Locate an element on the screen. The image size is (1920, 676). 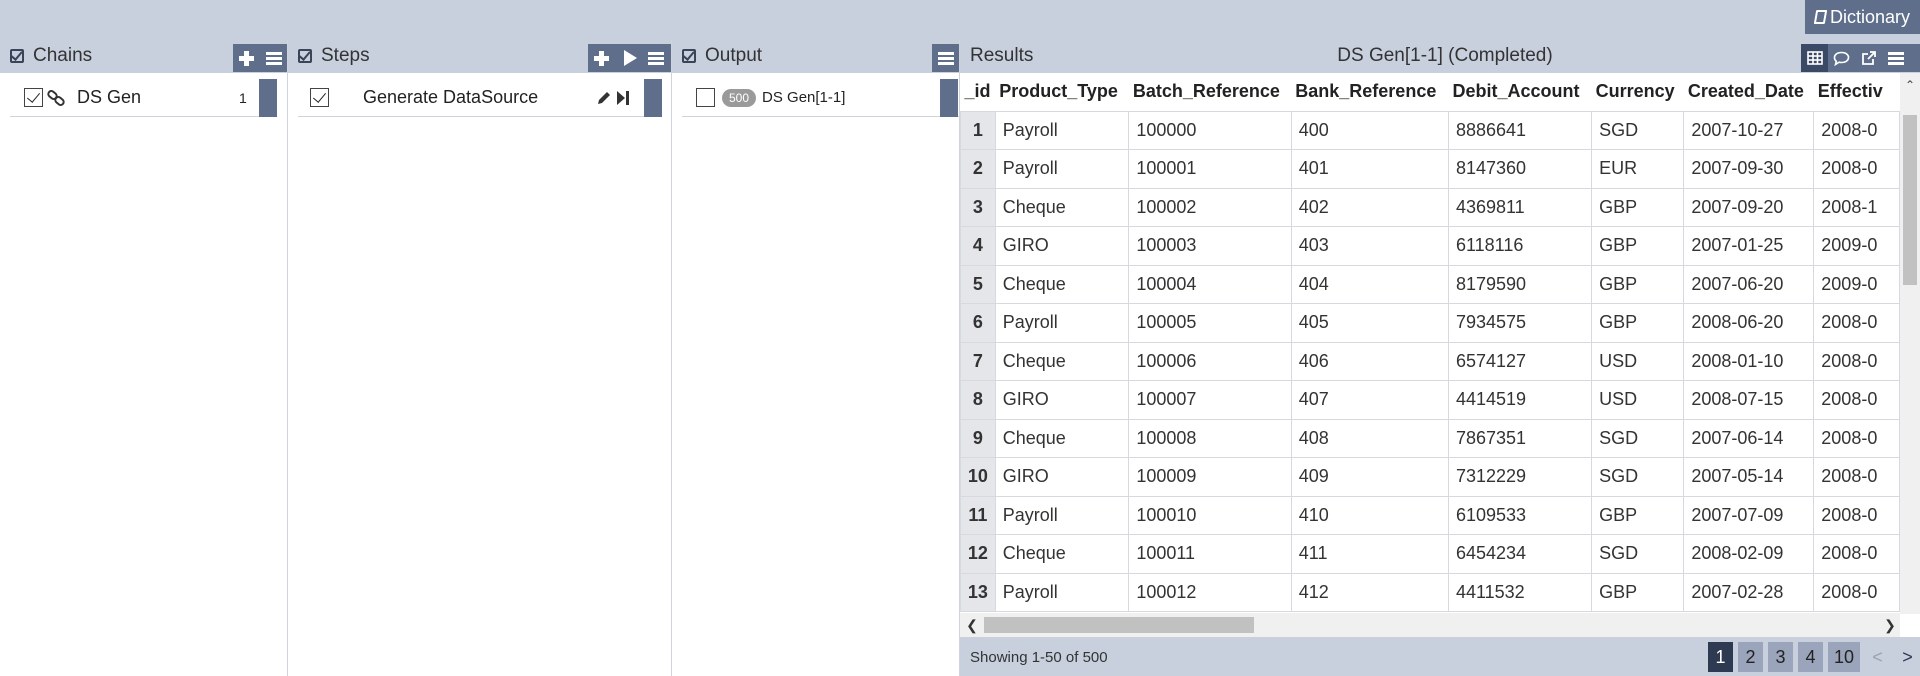
cell-bank-reference: 400 is located at coordinates (1369, 130).